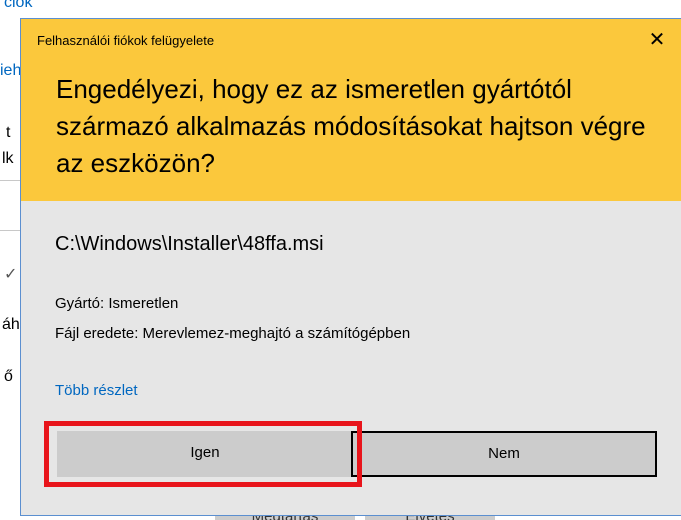 This screenshot has width=681, height=520. What do you see at coordinates (8, 158) in the screenshot?
I see `background-text: lk` at bounding box center [8, 158].